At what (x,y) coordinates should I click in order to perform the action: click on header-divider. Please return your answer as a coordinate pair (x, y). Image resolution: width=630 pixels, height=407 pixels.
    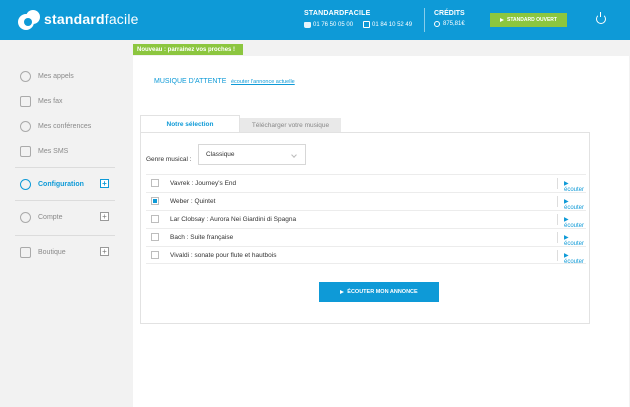
    Looking at the image, I should click on (424, 20).